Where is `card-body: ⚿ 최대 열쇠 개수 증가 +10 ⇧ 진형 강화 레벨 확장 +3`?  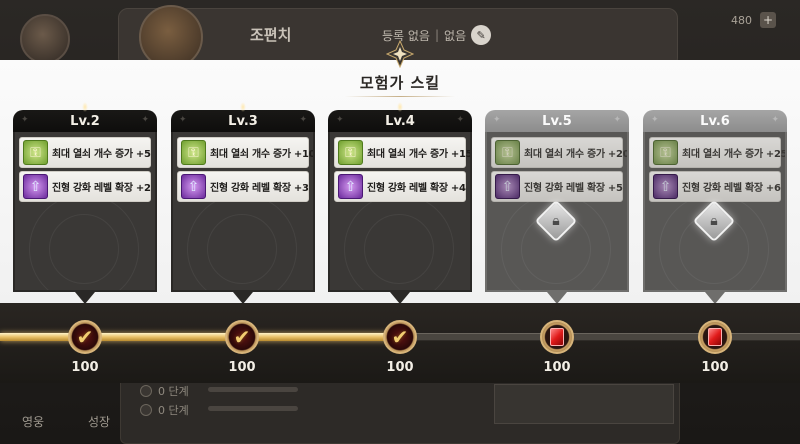
card-body: ⚿ 최대 열쇠 개수 증가 +10 ⇧ 진형 강화 레벨 확장 +3 is located at coordinates (243, 212).